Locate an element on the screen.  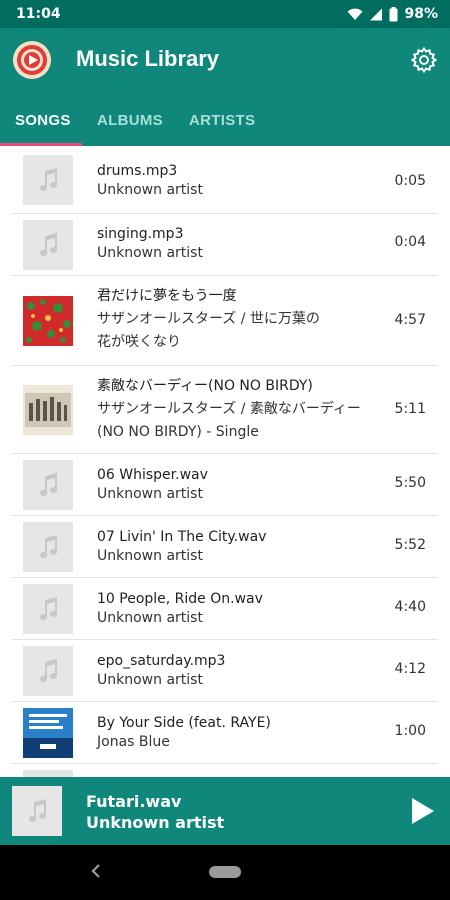
app-logo-icon is located at coordinates (32, 60).